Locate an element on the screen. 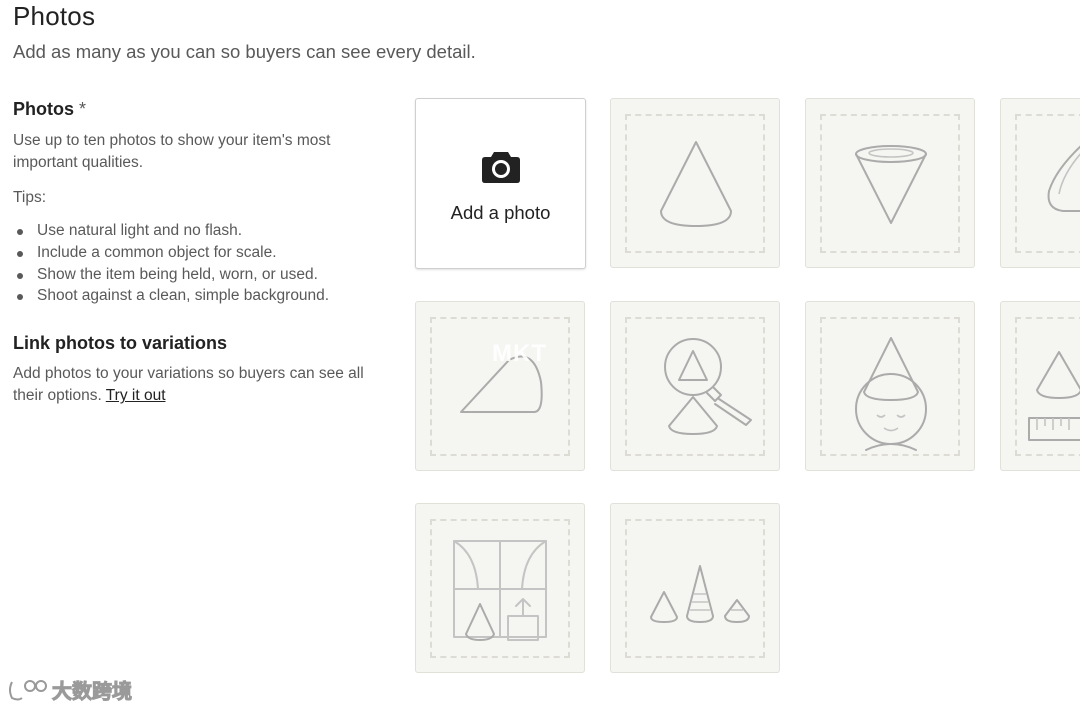 The height and width of the screenshot is (709, 1080). cone-tipped-icon is located at coordinates (501, 384).